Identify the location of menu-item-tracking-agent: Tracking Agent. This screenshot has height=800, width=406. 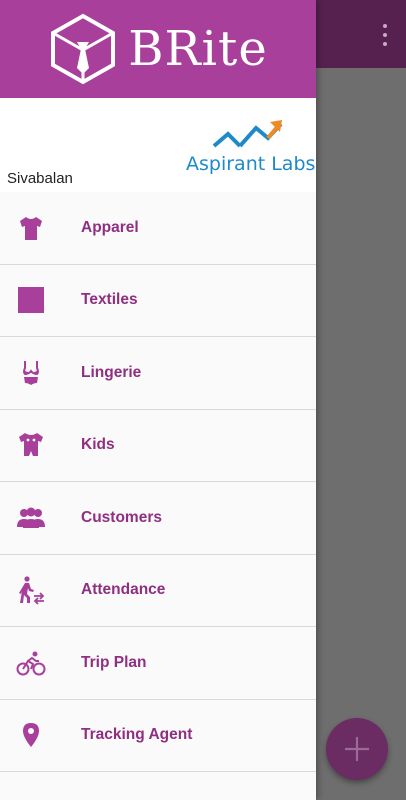
(158, 736).